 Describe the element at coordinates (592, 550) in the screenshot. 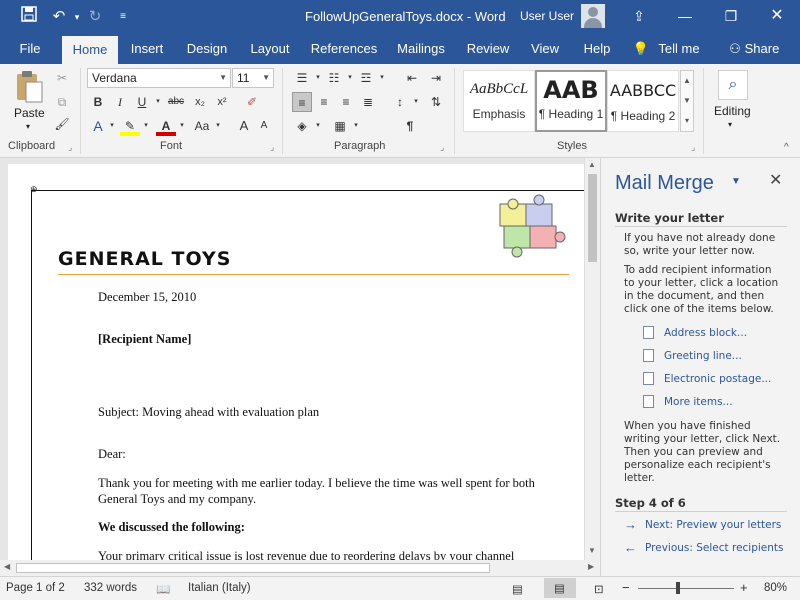

I see `scroll-down-icon: ▼` at that location.